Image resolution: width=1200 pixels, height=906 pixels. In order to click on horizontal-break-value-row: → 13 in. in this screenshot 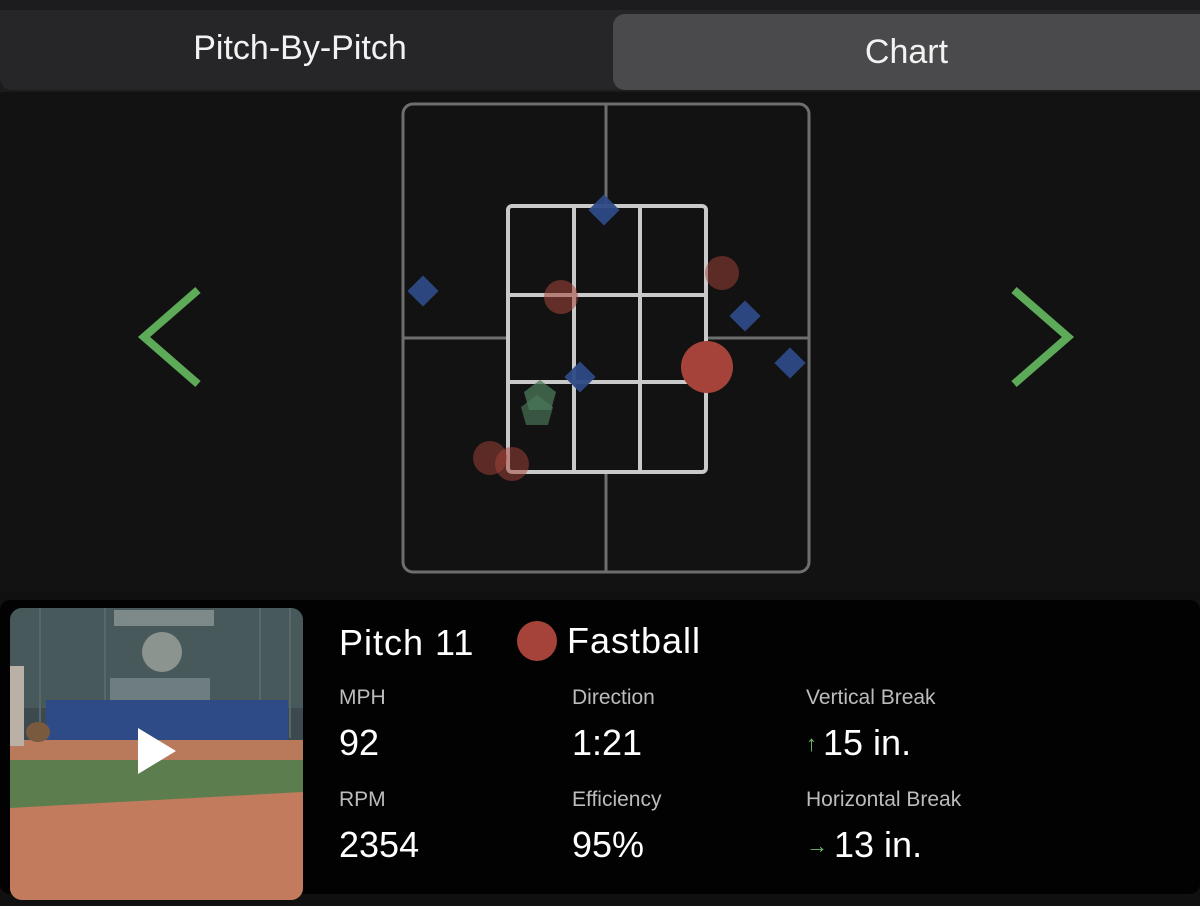, I will do `click(864, 845)`.